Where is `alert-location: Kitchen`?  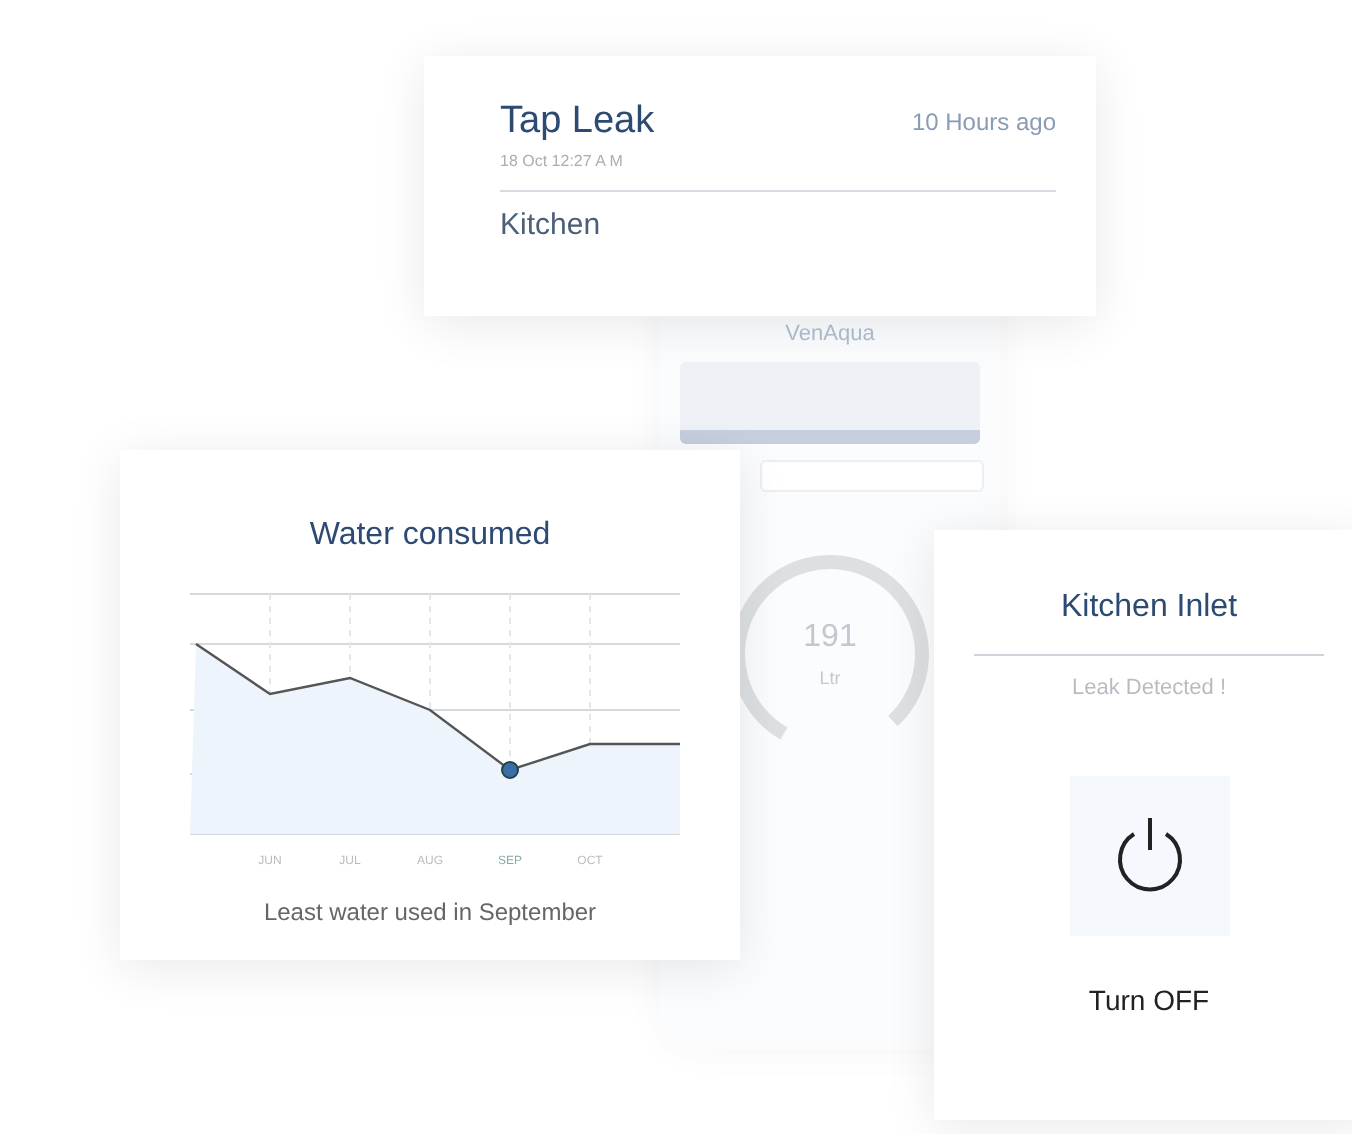
alert-location: Kitchen is located at coordinates (551, 225).